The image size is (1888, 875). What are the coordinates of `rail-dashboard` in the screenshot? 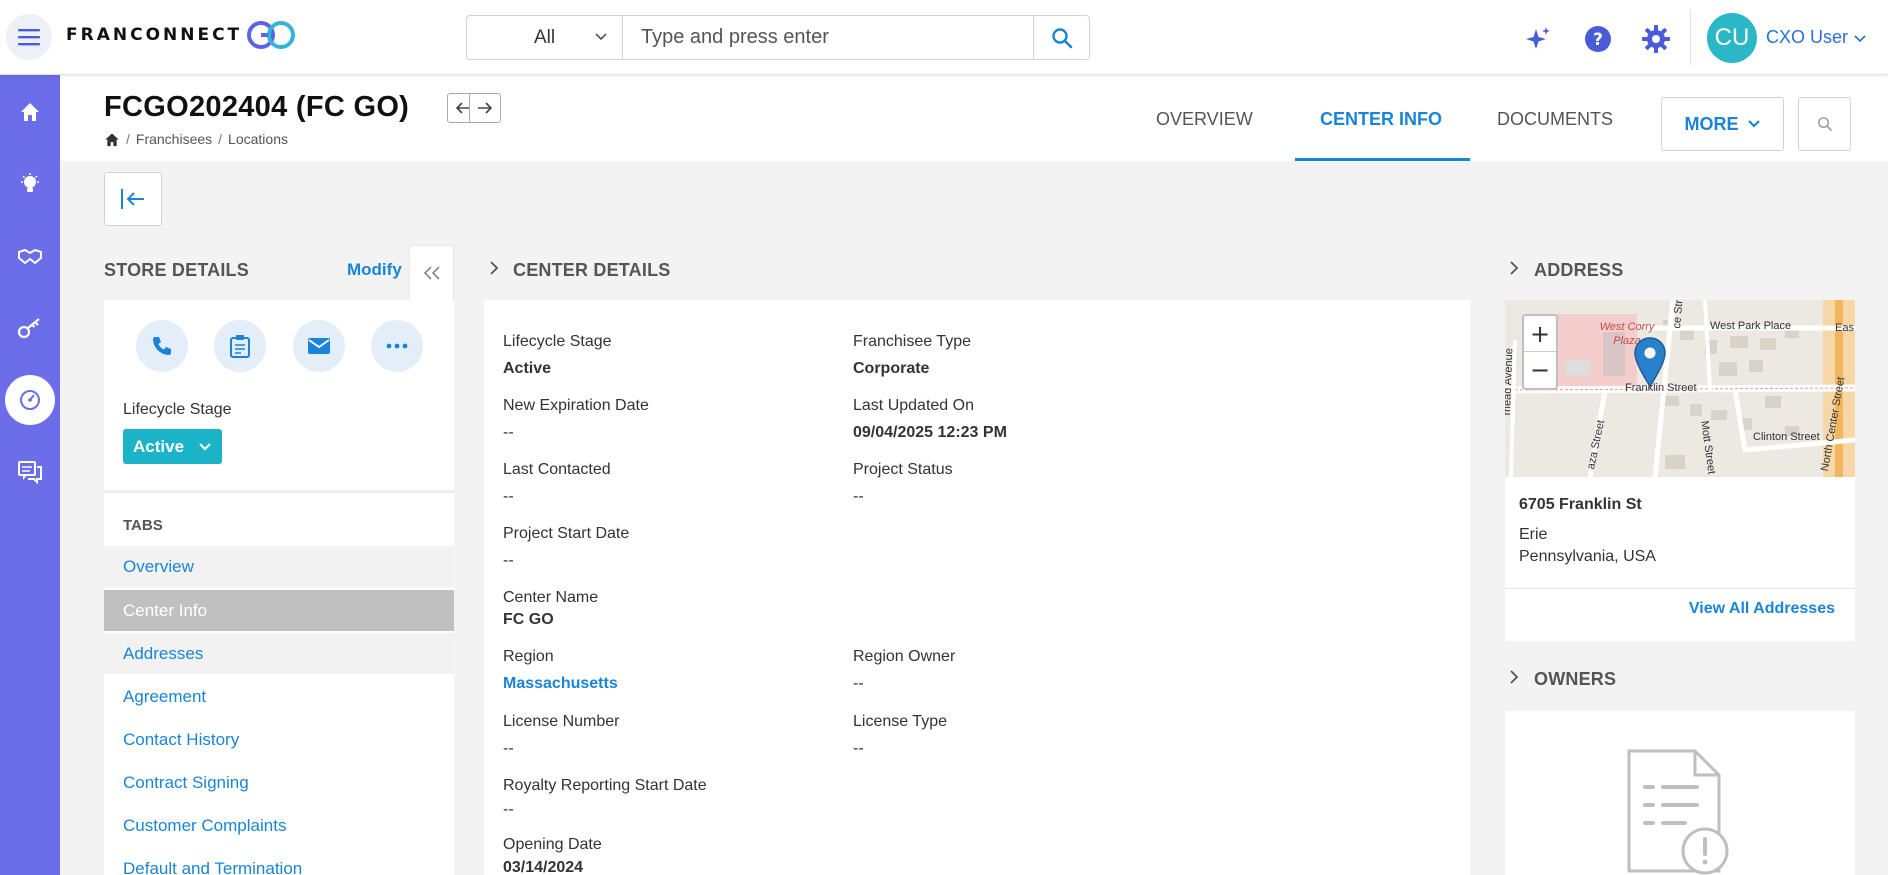 It's located at (30, 400).